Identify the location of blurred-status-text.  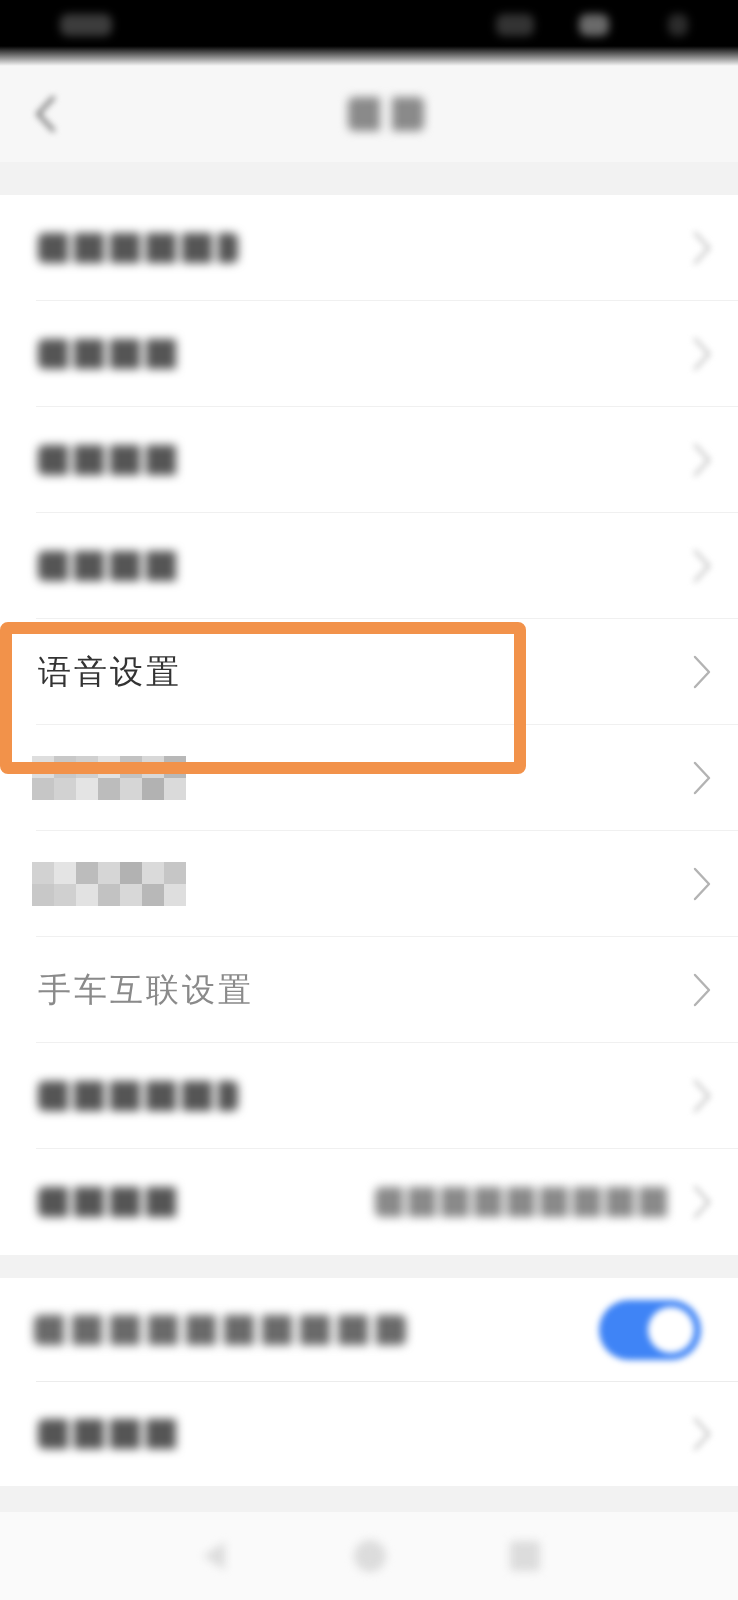
(86, 25).